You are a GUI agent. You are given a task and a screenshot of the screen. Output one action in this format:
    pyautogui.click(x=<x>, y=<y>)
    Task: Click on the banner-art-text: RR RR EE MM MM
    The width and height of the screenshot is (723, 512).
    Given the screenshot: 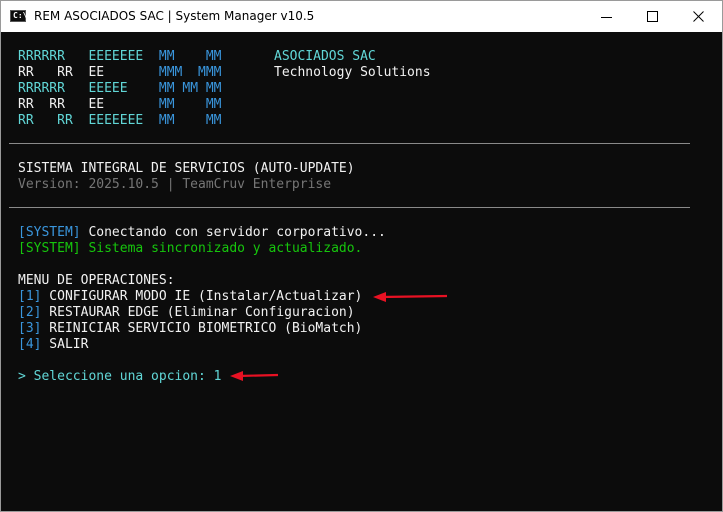 What is the action you would take?
    pyautogui.click(x=120, y=104)
    